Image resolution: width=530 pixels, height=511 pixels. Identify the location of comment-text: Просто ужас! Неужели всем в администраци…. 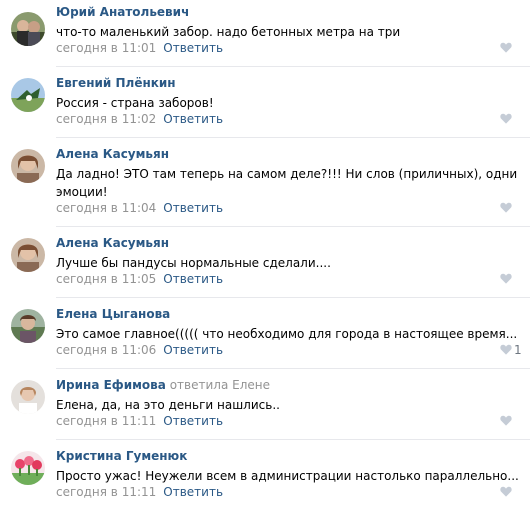
(287, 476).